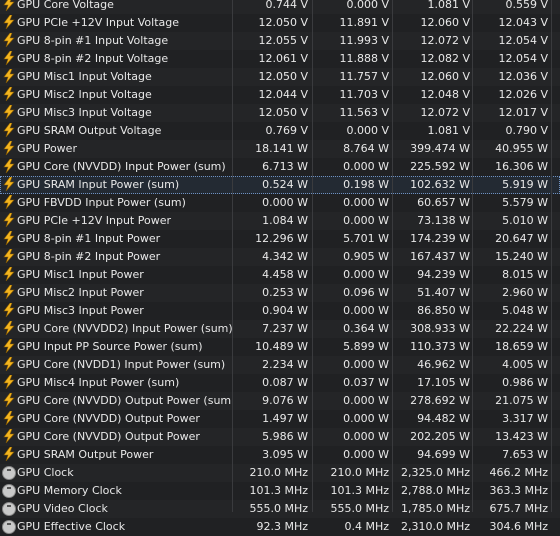  I want to click on sensor-name: GPU Clock, so click(125, 472).